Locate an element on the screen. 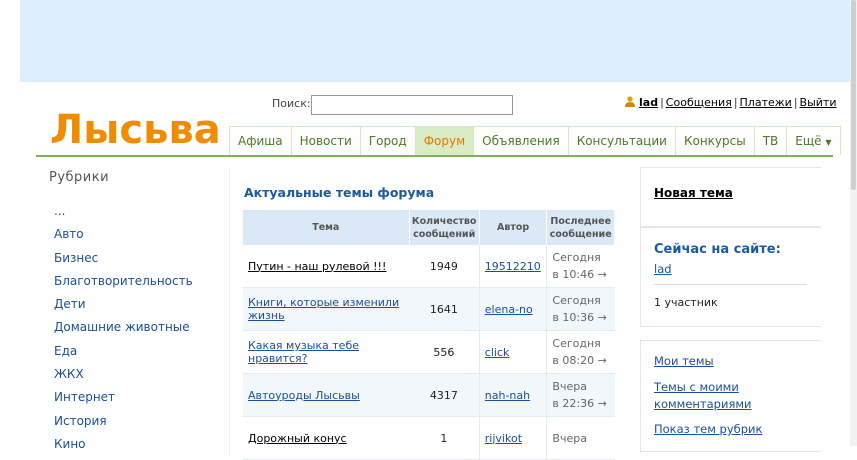  last-time: в 10:46 → is located at coordinates (579, 274).